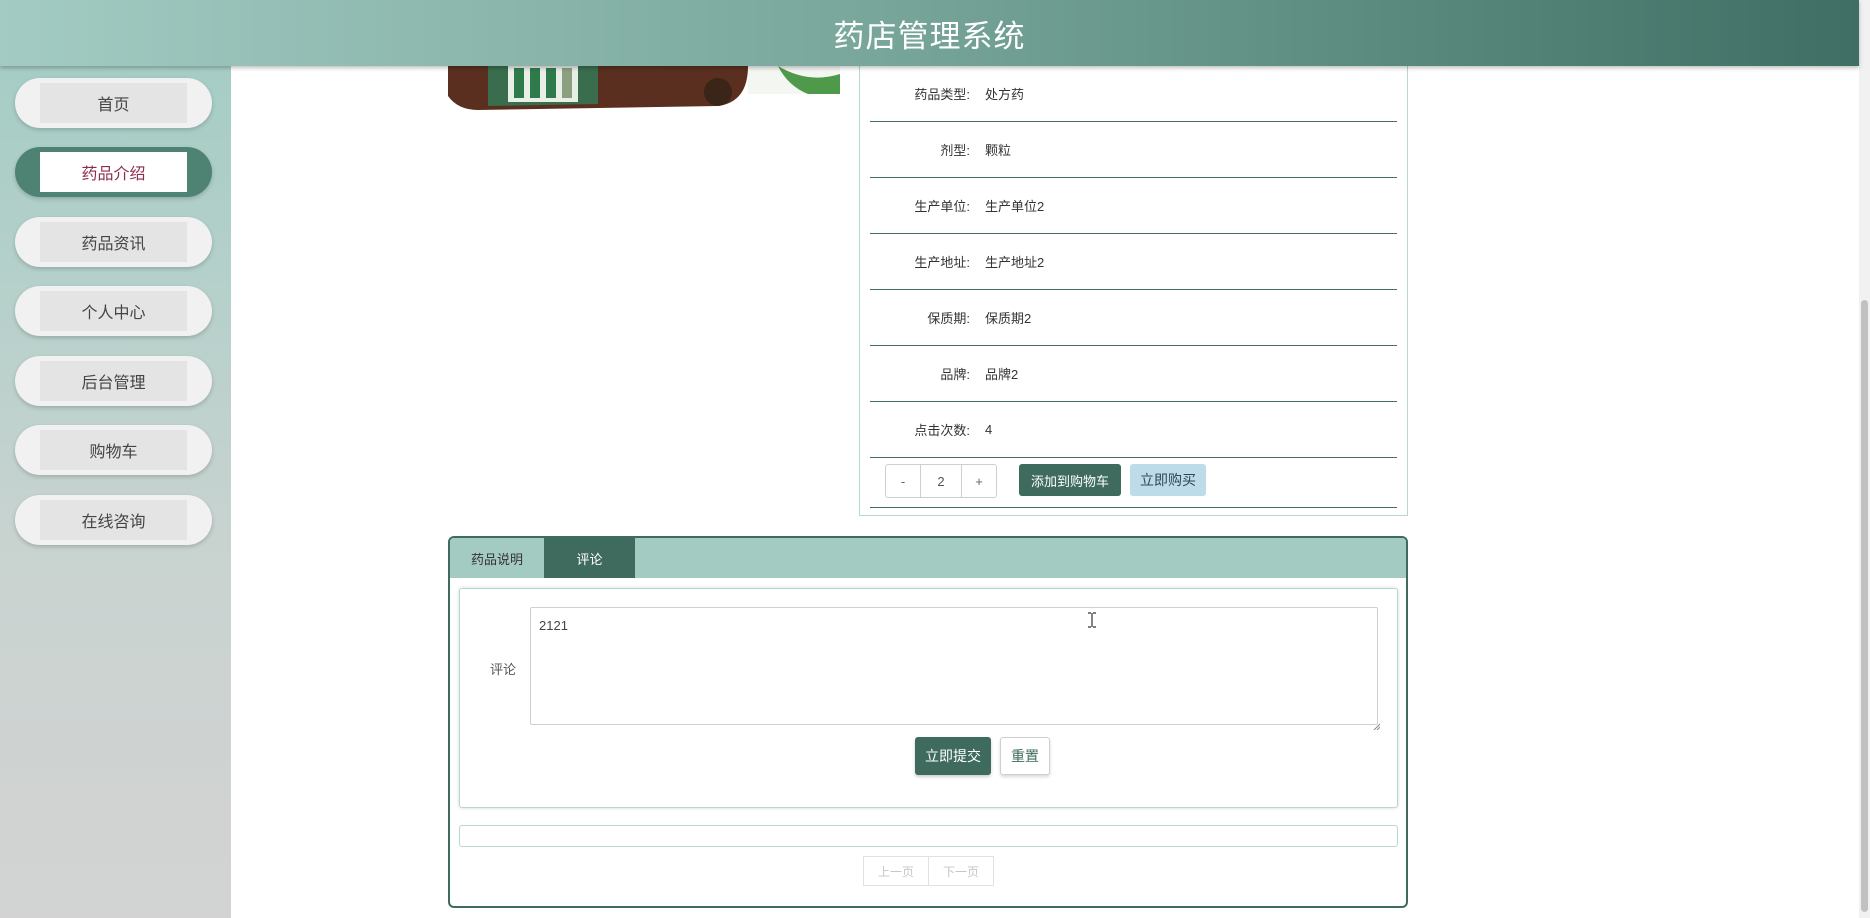 Image resolution: width=1870 pixels, height=918 pixels. I want to click on detail-value: 4, so click(989, 429).